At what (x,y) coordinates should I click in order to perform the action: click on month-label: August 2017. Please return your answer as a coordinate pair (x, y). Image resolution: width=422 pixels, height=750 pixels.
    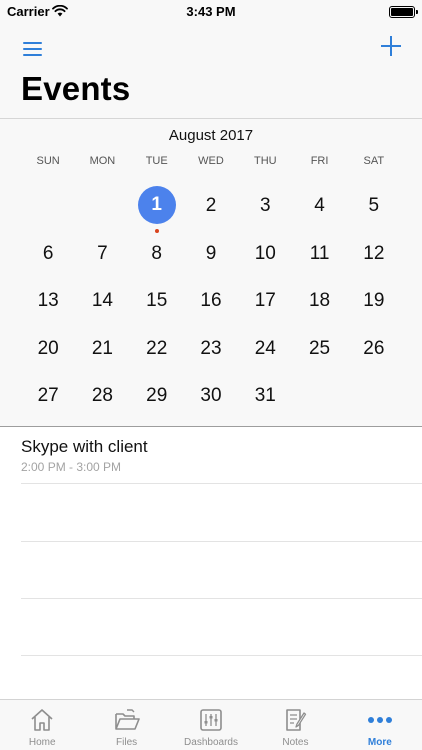
    Looking at the image, I should click on (211, 135).